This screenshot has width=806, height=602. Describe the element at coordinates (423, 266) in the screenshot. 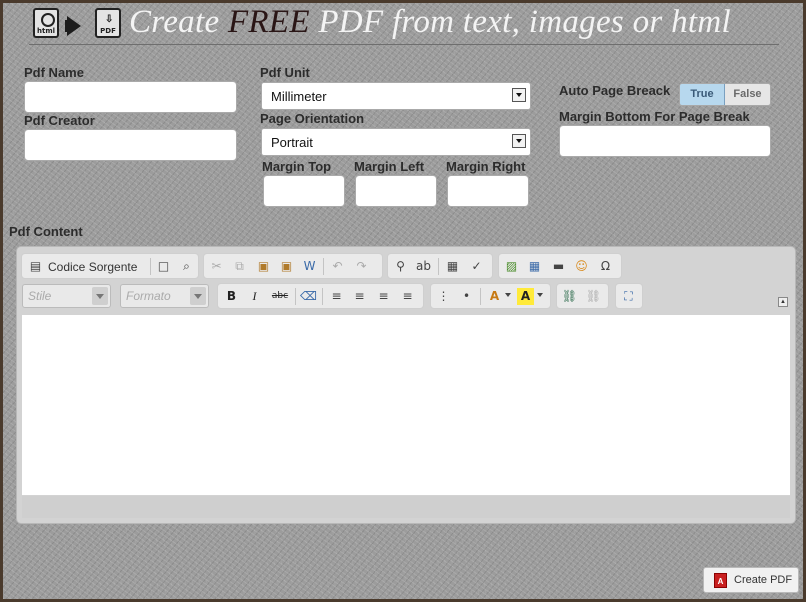

I see `replace-icon: ab` at that location.